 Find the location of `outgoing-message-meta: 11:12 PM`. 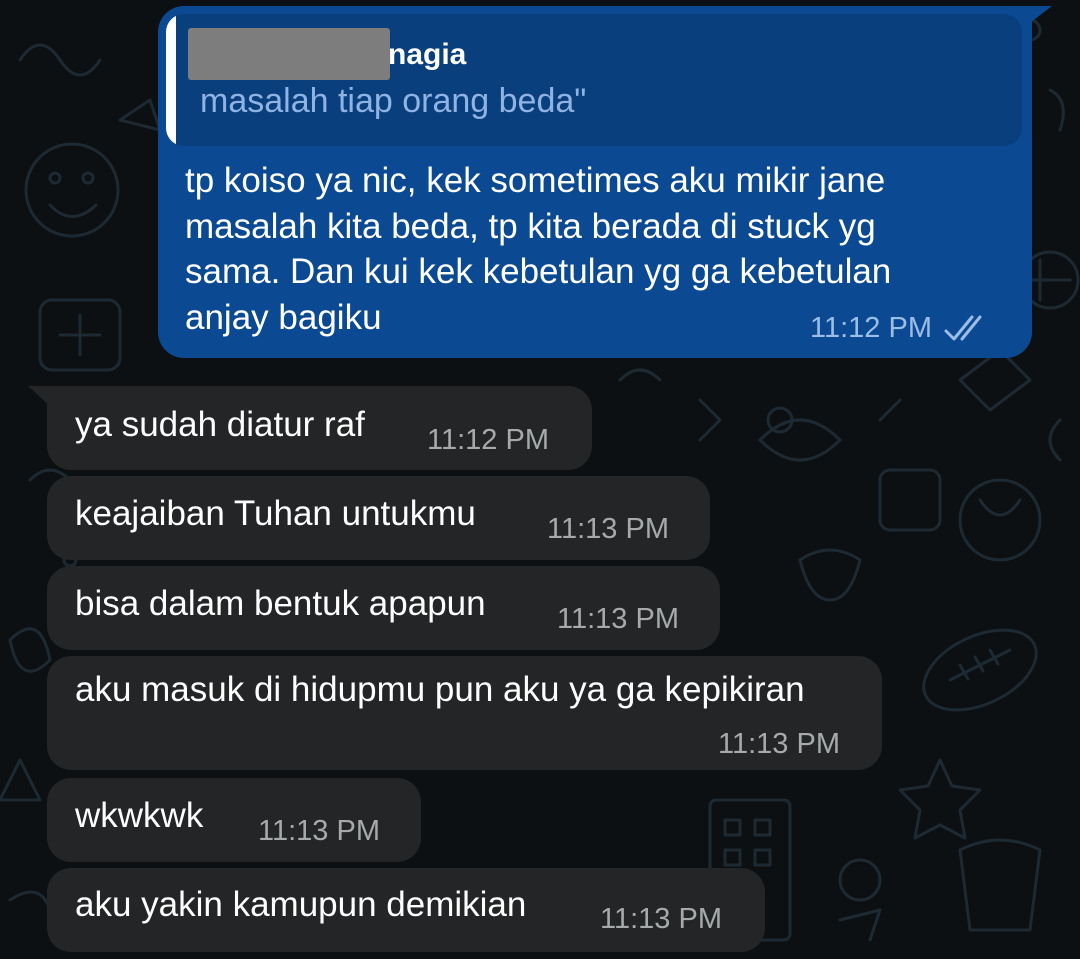

outgoing-message-meta: 11:12 PM is located at coordinates (899, 328).